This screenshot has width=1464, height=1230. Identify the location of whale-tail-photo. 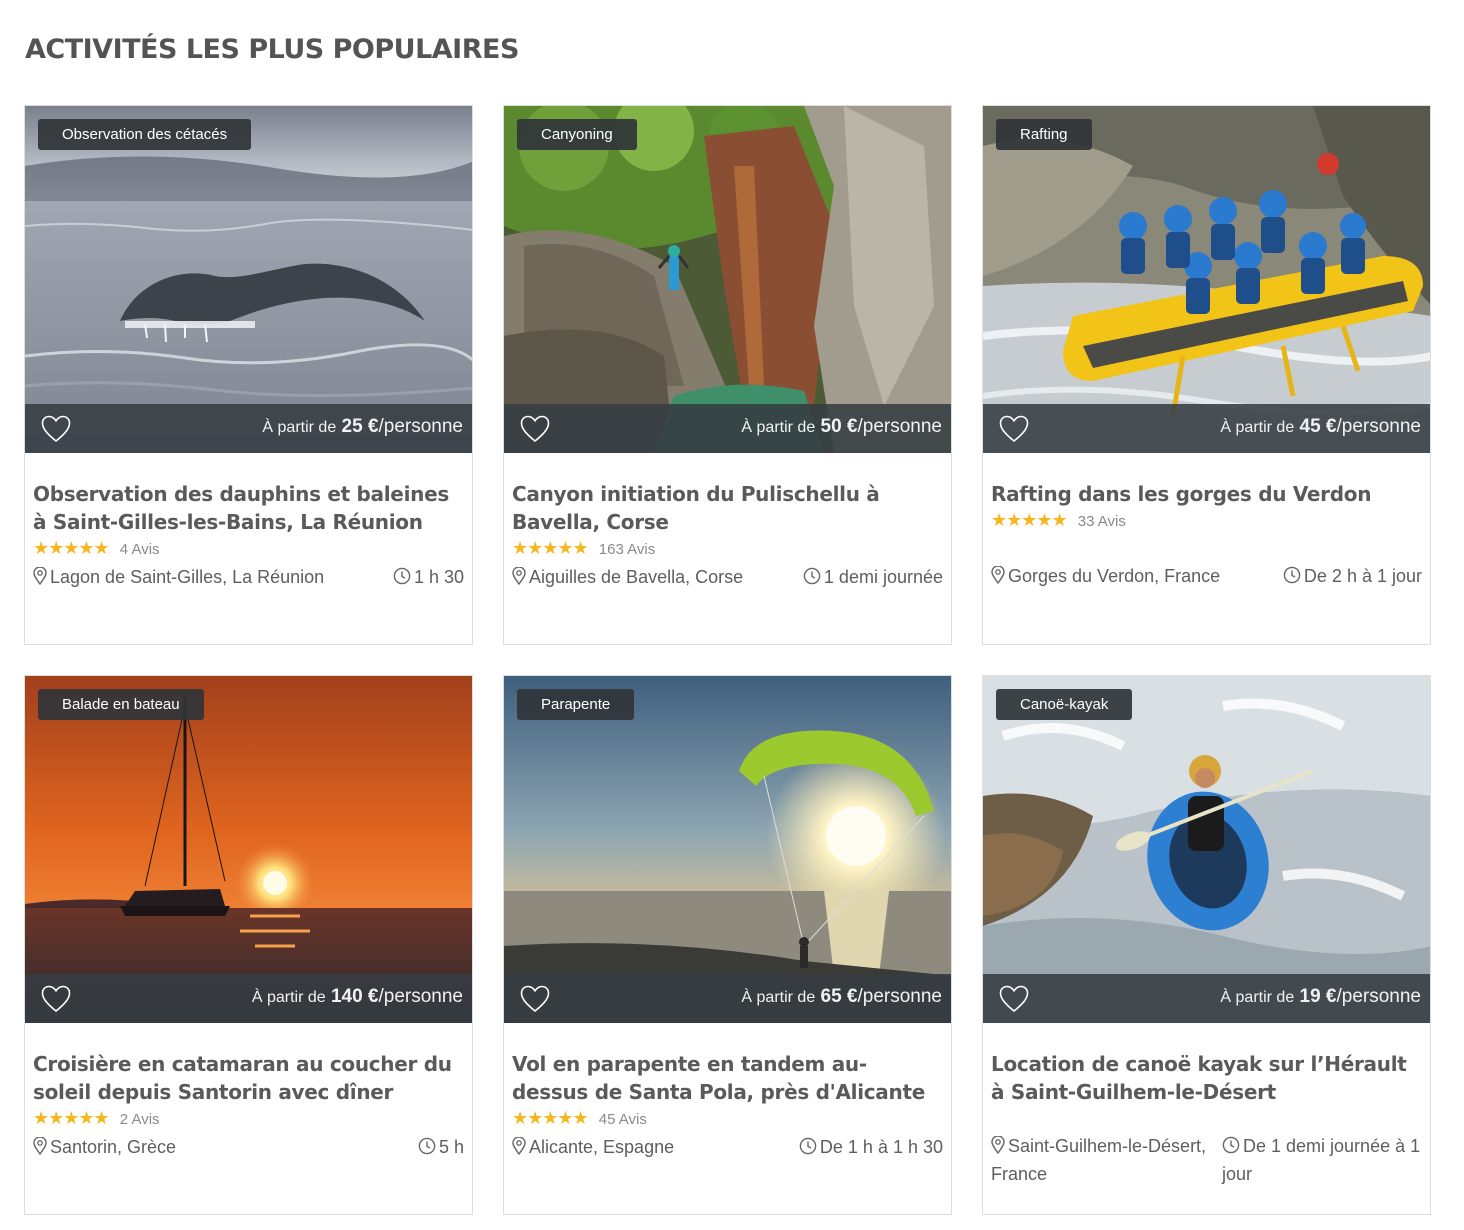
(248, 279).